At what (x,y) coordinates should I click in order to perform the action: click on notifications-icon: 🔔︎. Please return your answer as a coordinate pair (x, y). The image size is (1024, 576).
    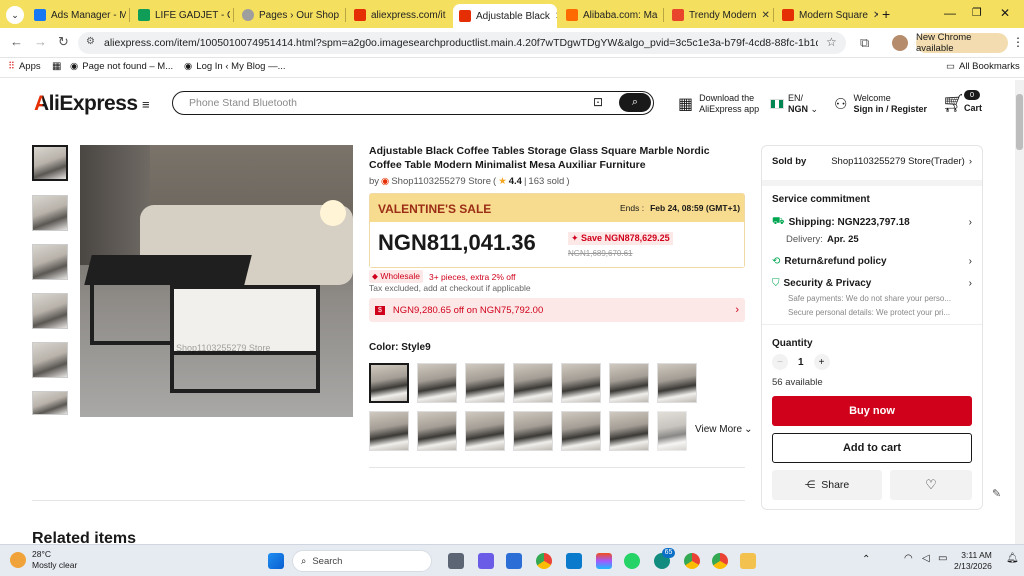
    Looking at the image, I should click on (1012, 558).